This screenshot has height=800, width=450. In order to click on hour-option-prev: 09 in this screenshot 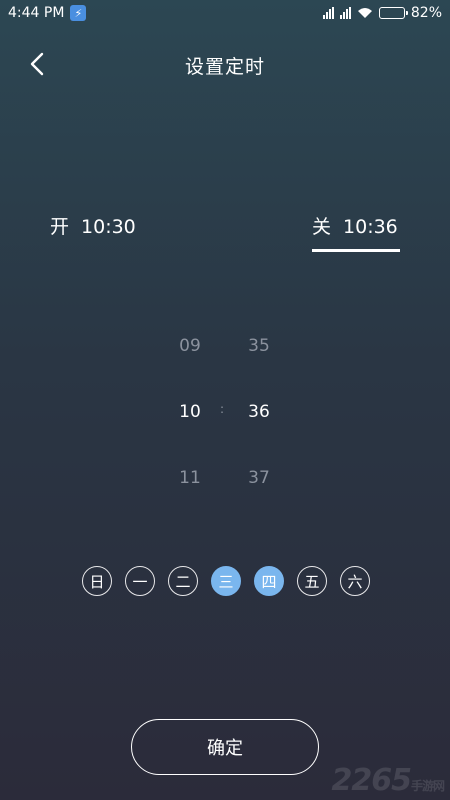, I will do `click(190, 363)`.